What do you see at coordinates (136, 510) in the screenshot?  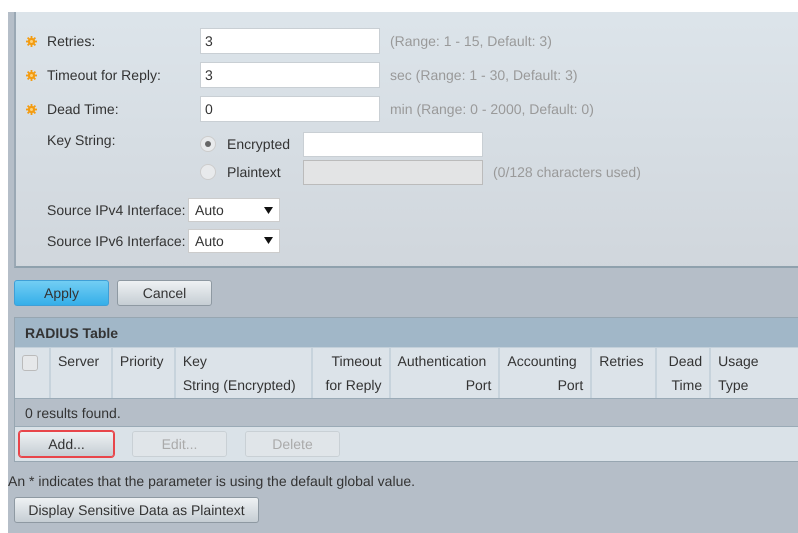 I see `display-plaintext-button: Display Sensitive Data as Plaintext` at bounding box center [136, 510].